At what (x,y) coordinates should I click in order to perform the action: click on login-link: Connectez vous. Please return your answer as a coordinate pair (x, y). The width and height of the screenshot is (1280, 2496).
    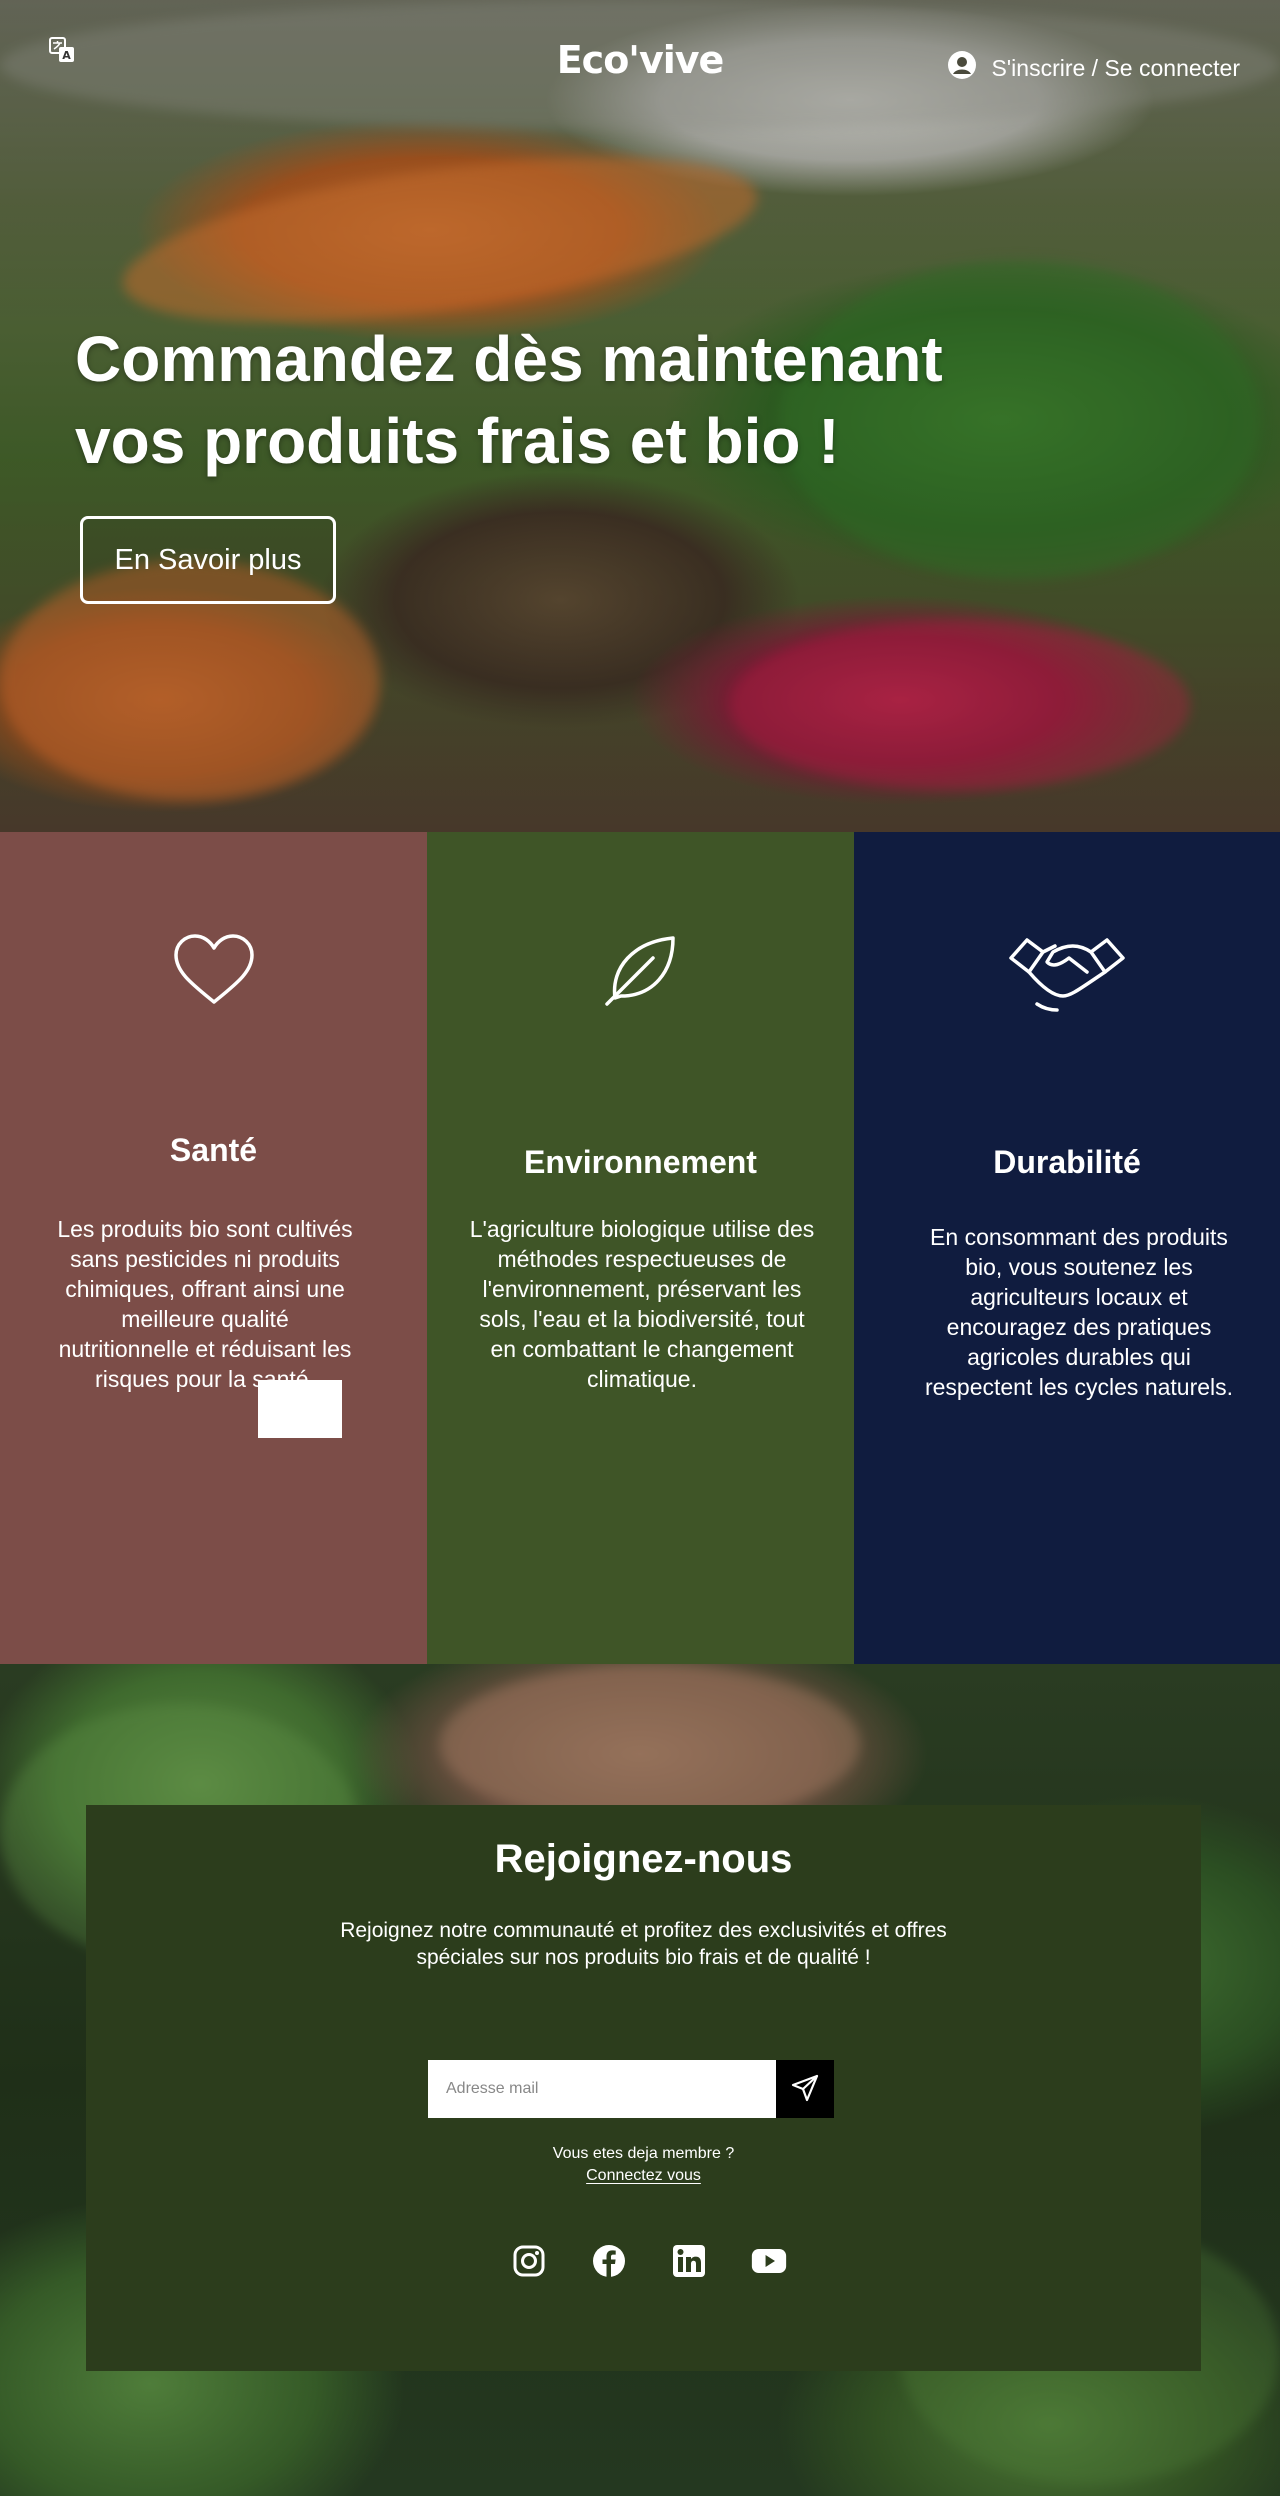
    Looking at the image, I should click on (643, 2175).